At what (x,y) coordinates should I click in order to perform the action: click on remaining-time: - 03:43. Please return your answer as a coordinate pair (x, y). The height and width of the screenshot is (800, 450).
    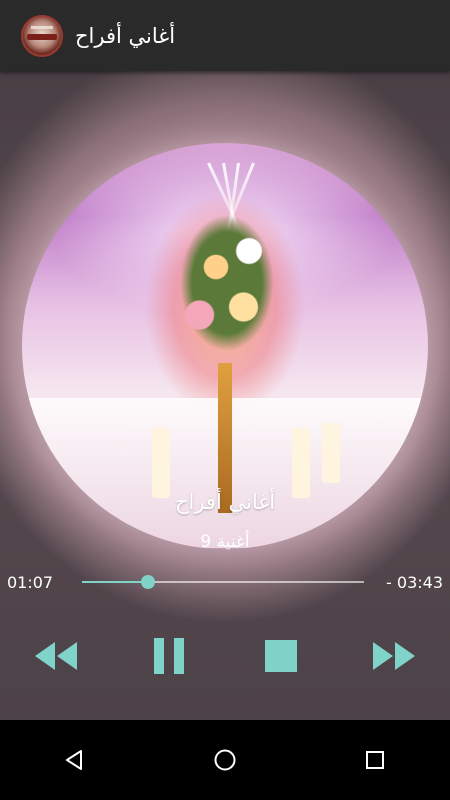
    Looking at the image, I should click on (414, 582).